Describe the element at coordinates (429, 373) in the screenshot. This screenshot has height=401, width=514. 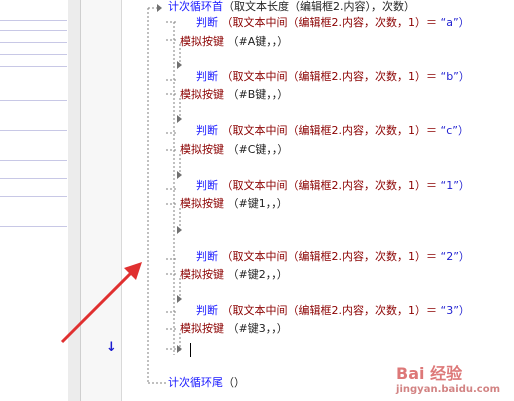
I see `watermark-logo: Bai 经验` at that location.